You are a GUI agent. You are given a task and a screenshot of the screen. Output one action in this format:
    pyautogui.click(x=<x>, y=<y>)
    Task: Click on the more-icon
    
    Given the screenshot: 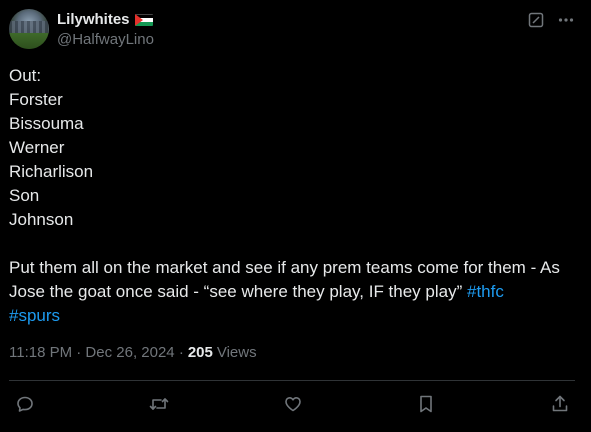 What is the action you would take?
    pyautogui.click(x=566, y=20)
    